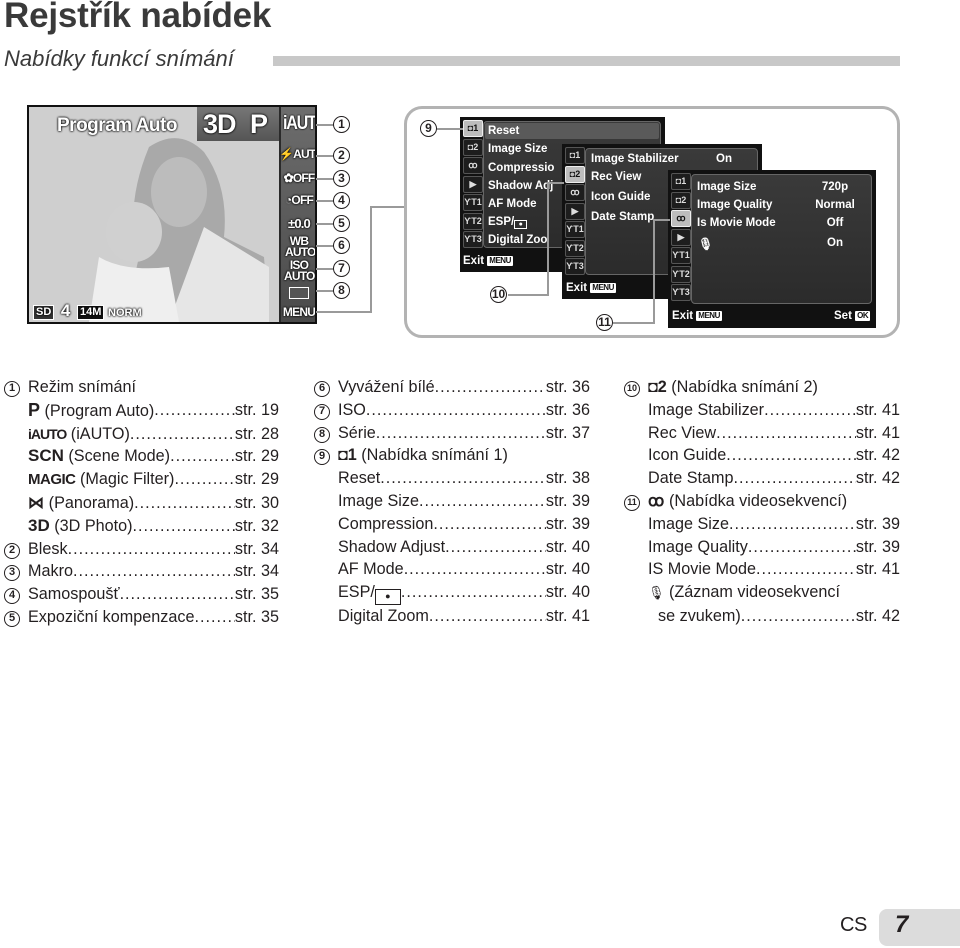 Image resolution: width=960 pixels, height=948 pixels. Describe the element at coordinates (297, 154) in the screenshot. I see `flash-auto-icon: ⚡AUTO` at that location.